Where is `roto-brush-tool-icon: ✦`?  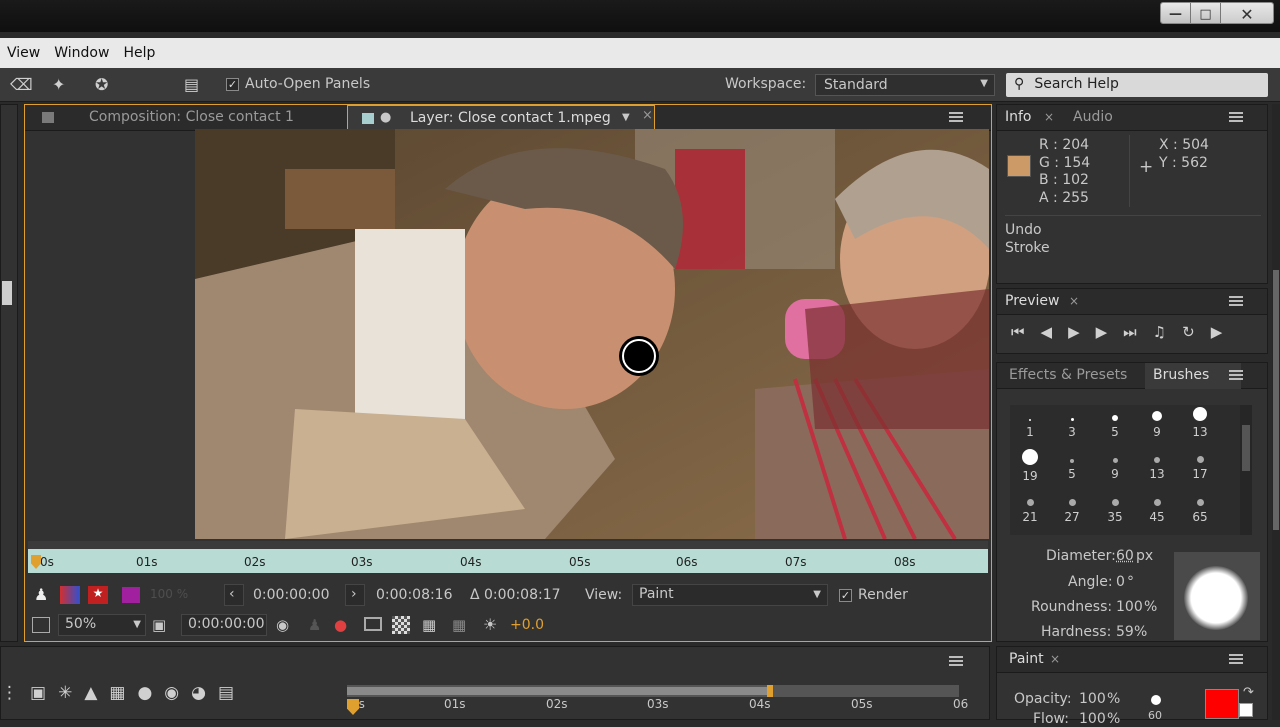
roto-brush-tool-icon: ✦ is located at coordinates (58, 84).